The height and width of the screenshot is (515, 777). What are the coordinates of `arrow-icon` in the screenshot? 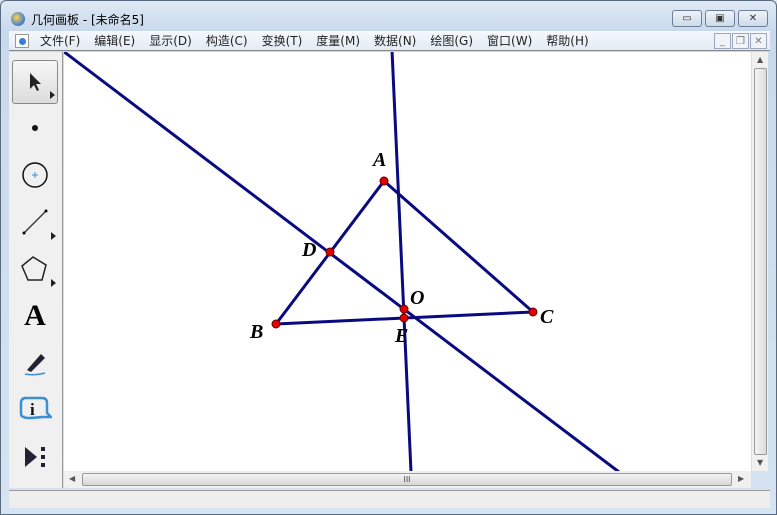 It's located at (35, 82).